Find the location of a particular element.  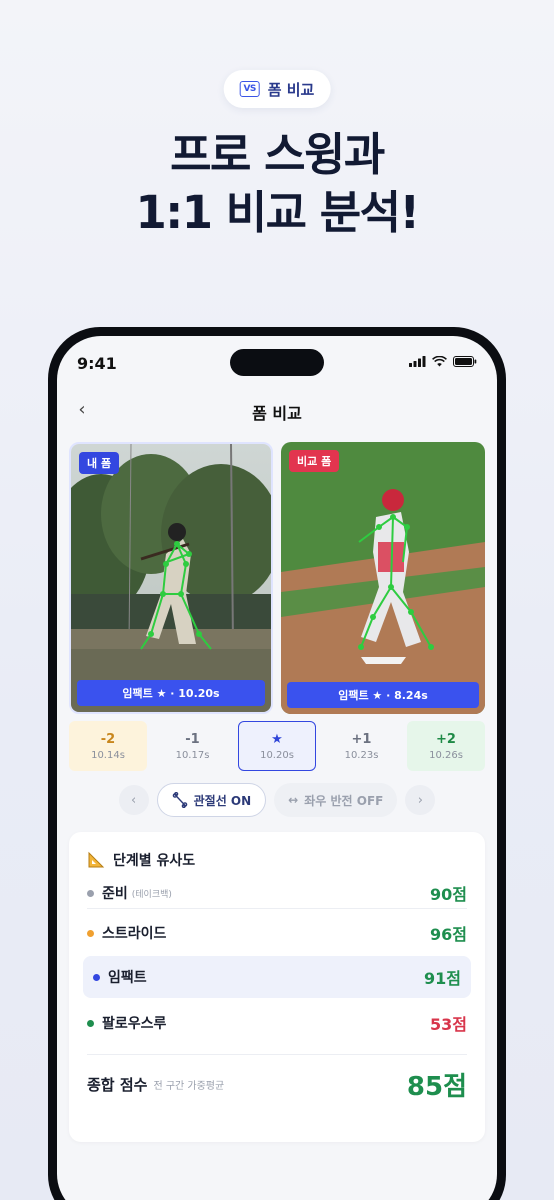

compare-form-tag: 비교 폼 is located at coordinates (314, 461).